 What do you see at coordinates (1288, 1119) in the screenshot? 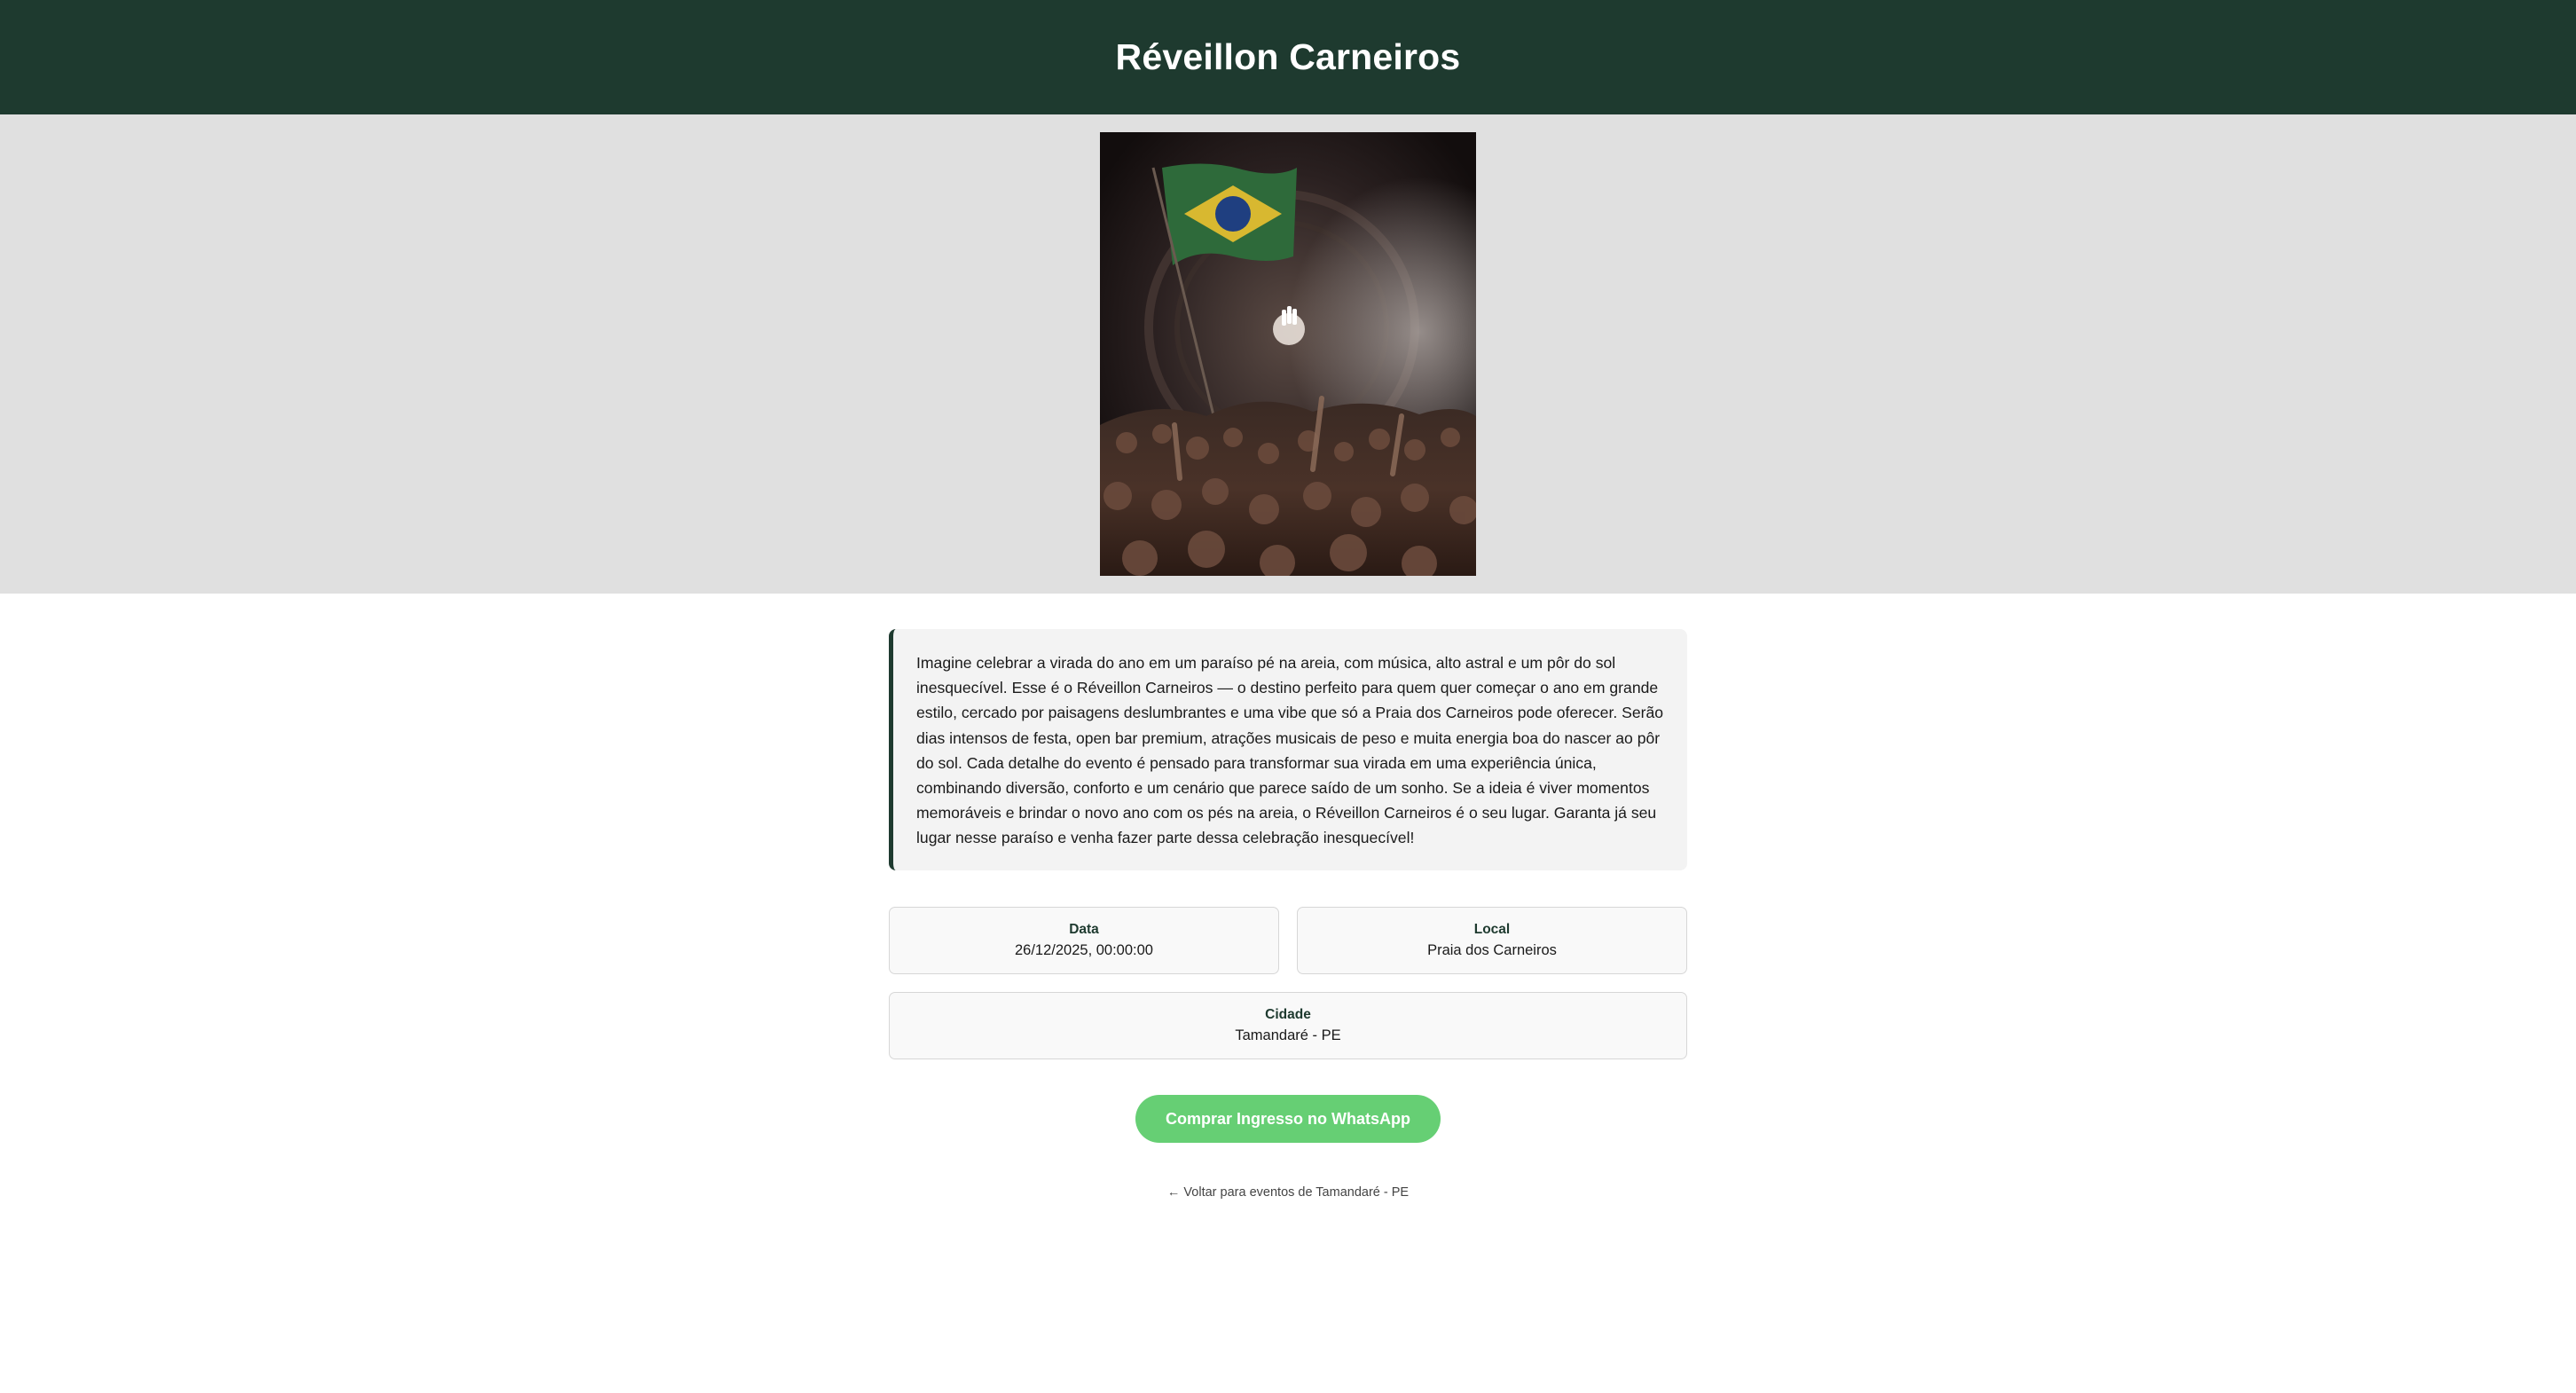
I see `buy-ticket-whatsapp-button: Comprar Ingresso no WhatsApp` at bounding box center [1288, 1119].